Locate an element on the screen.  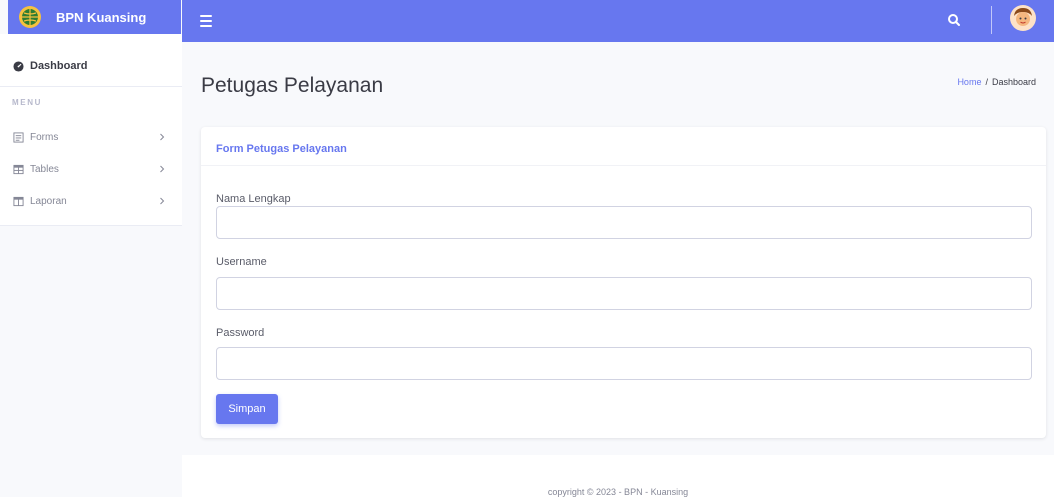
form-icon is located at coordinates (18, 137).